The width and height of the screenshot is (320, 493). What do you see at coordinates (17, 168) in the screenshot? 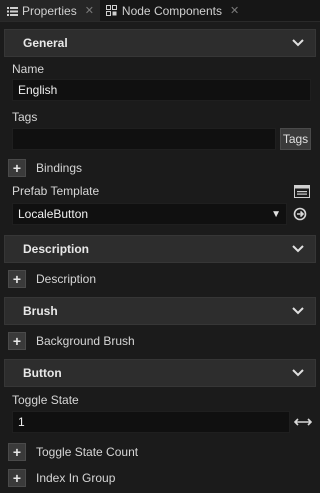
I see `add-bindings-button: +` at bounding box center [17, 168].